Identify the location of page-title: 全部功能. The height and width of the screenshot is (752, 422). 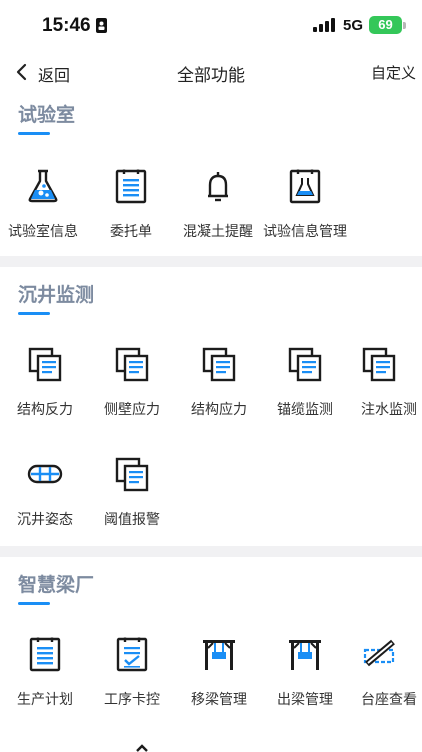
(211, 76).